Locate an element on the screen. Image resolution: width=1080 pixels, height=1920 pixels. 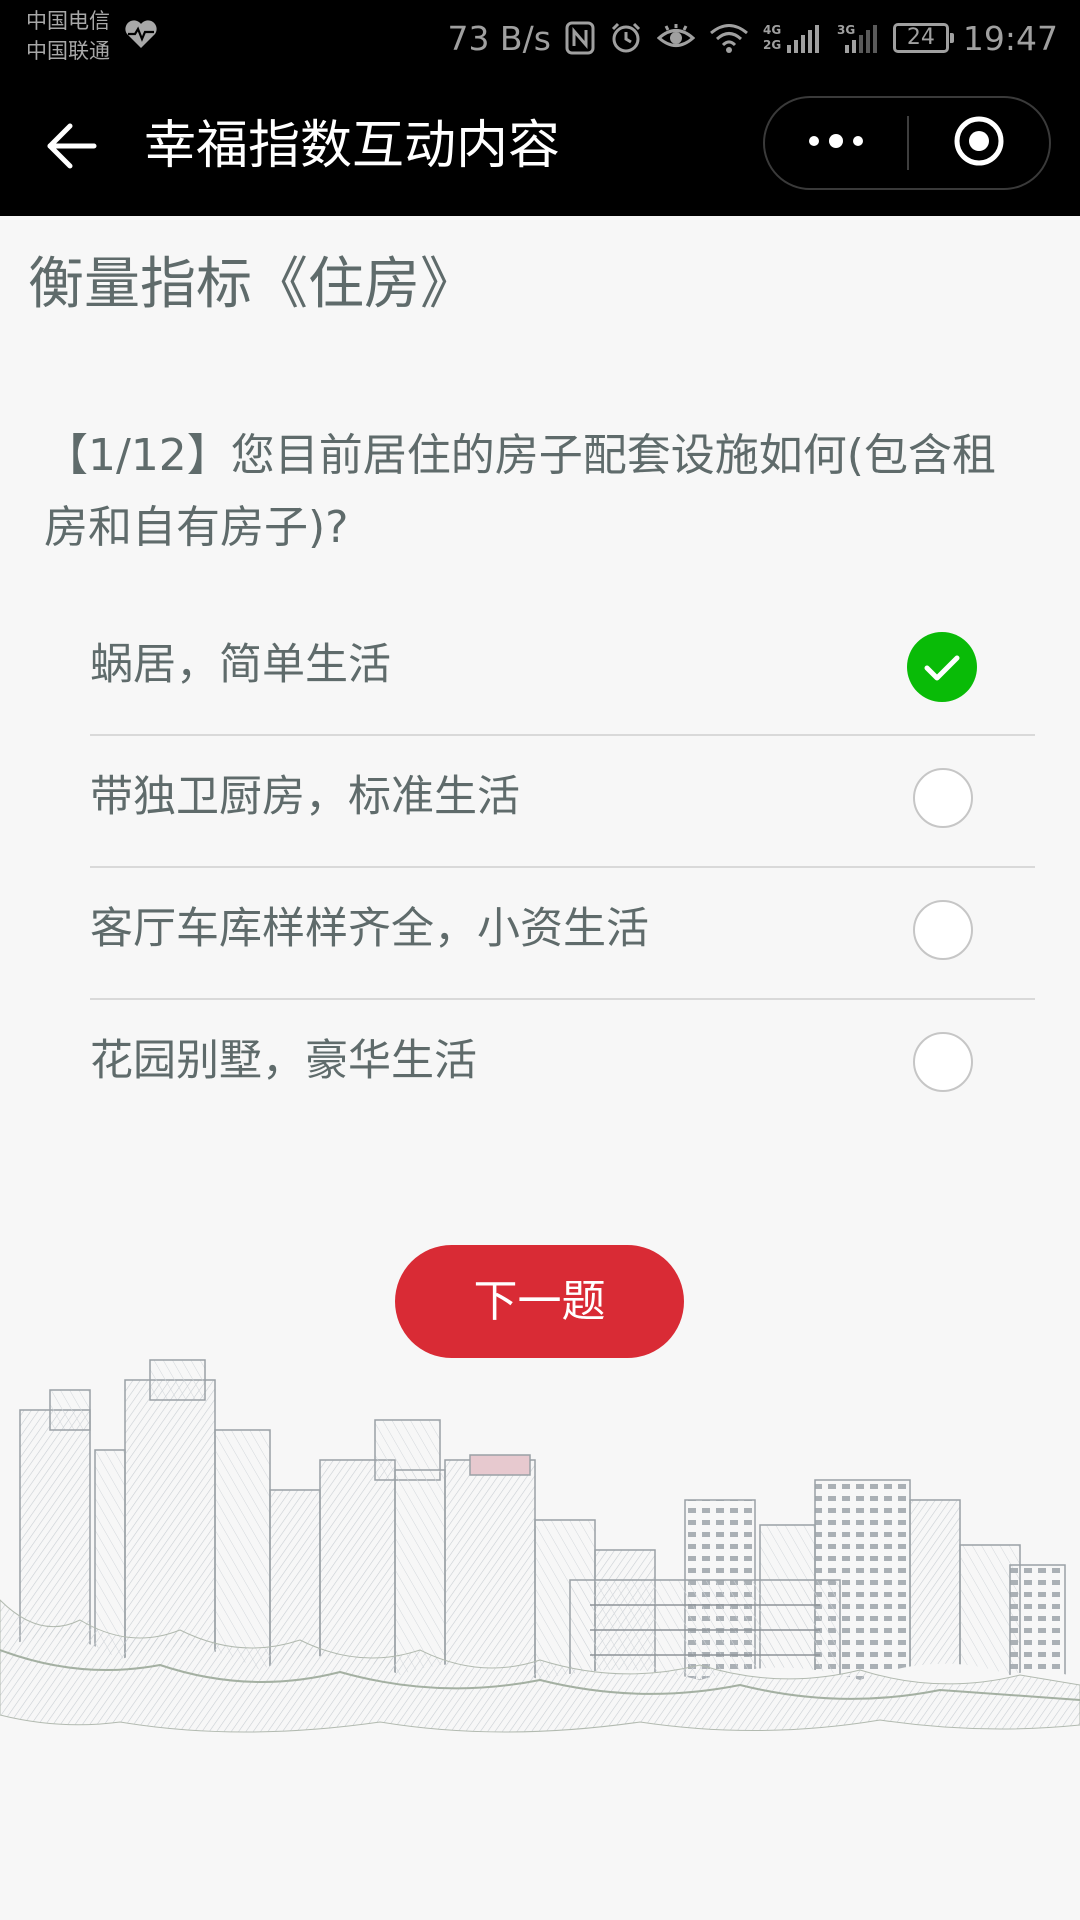
close-button is located at coordinates (979, 143).